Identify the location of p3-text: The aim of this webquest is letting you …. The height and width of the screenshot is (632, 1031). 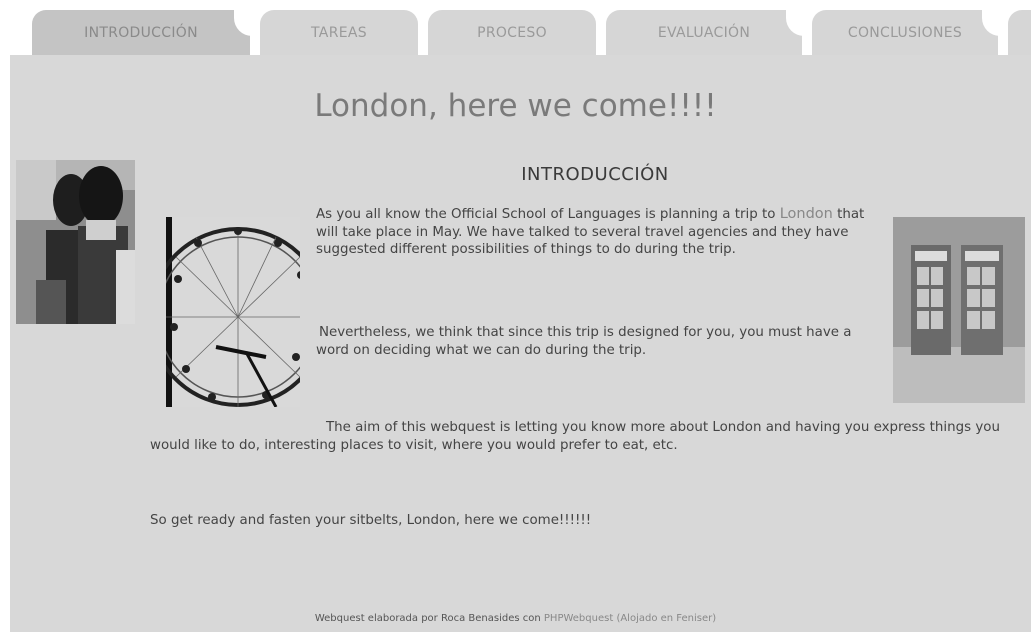
(575, 436).